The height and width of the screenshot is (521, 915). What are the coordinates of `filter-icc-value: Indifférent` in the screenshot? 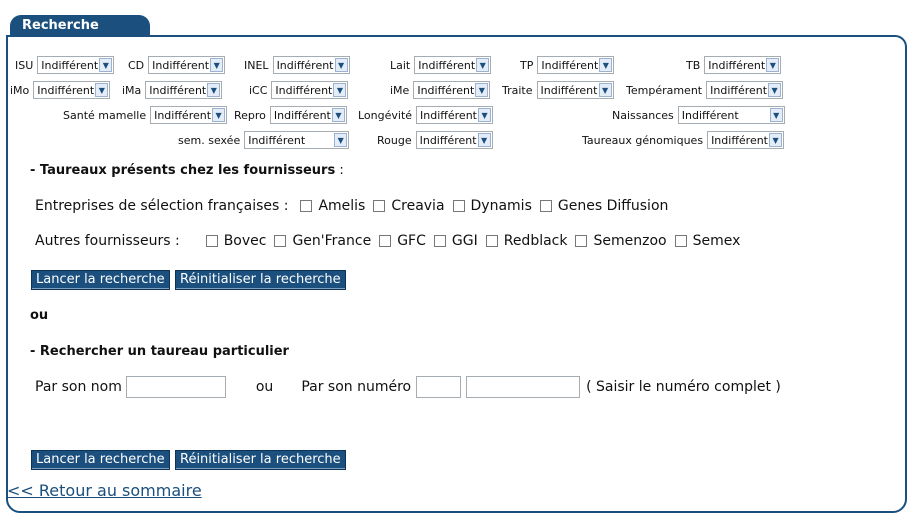 It's located at (304, 90).